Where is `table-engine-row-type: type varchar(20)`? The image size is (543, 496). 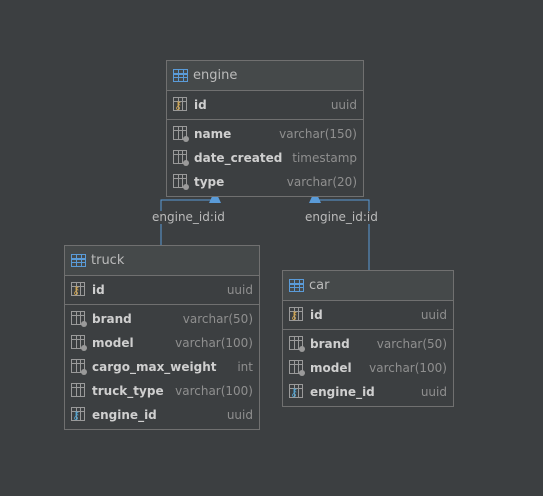 table-engine-row-type: type varchar(20) is located at coordinates (265, 182).